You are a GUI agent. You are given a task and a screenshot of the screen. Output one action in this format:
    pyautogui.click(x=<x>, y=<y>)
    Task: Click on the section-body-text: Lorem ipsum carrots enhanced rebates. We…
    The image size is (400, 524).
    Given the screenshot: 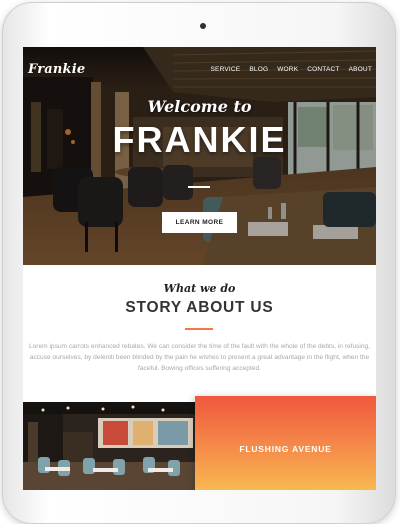 What is the action you would take?
    pyautogui.click(x=199, y=357)
    